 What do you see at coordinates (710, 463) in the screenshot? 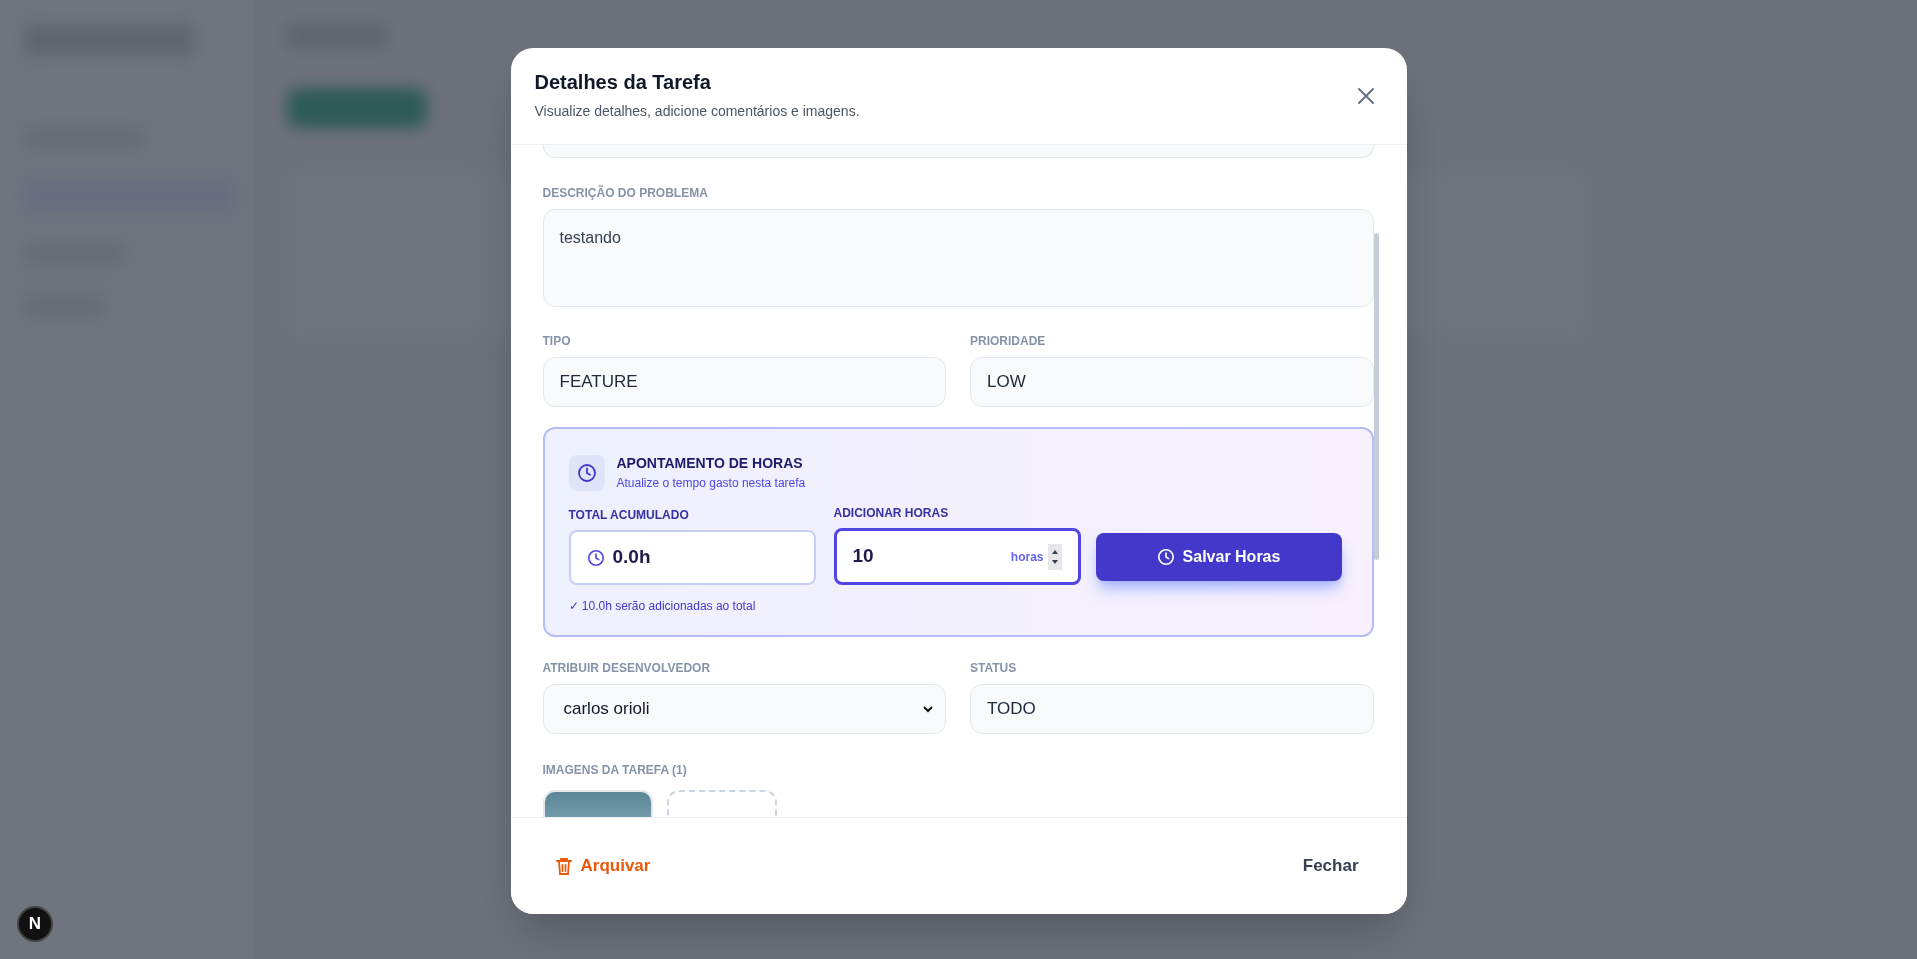
I see `section-title: APONTAMENTO DE HORAS` at bounding box center [710, 463].